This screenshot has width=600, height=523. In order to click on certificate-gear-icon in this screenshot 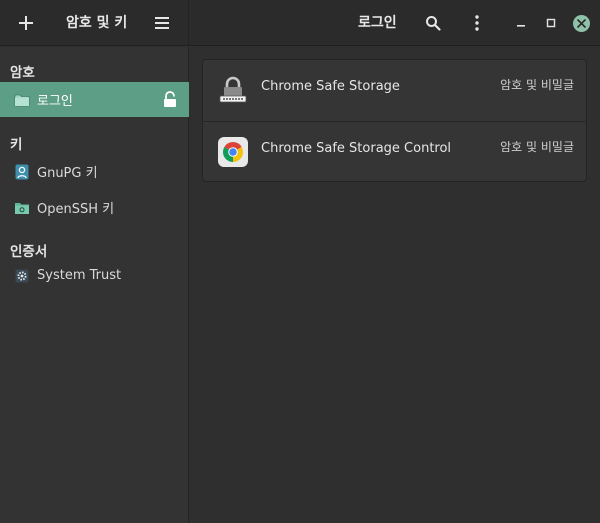, I will do `click(22, 276)`.